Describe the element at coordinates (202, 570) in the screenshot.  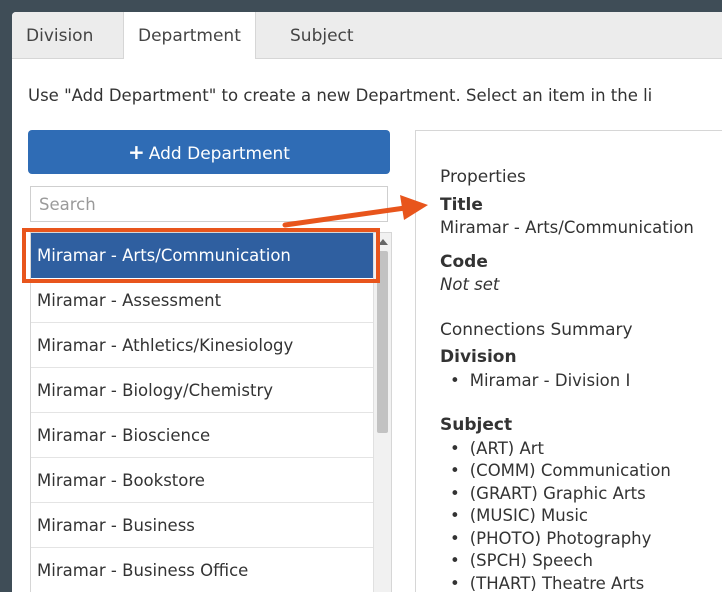
I see `list-item: Miramar - Business Office` at that location.